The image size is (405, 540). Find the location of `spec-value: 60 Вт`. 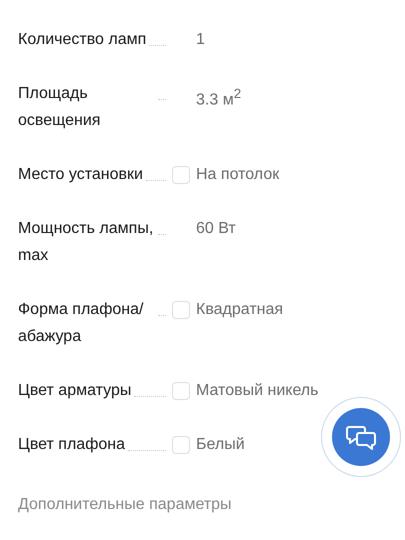

spec-value: 60 Вт is located at coordinates (216, 229).